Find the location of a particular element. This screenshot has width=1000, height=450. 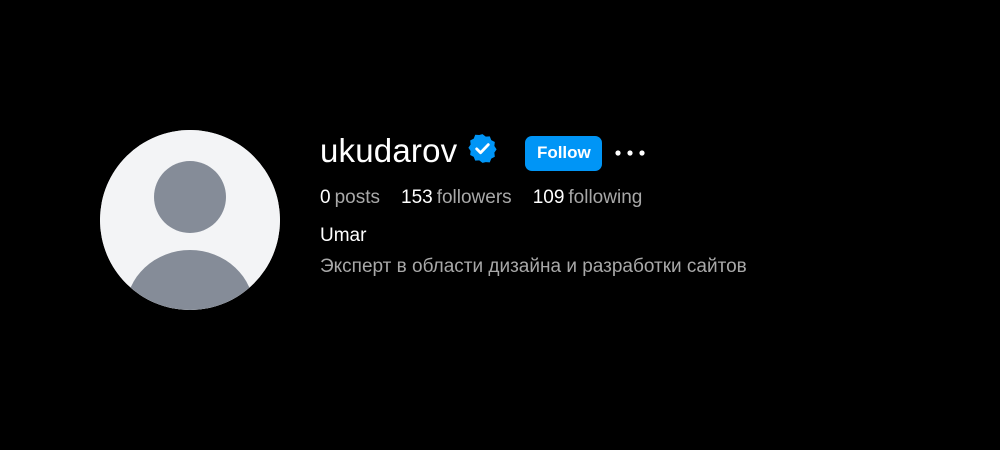

posts-stat: 0 posts is located at coordinates (350, 198).